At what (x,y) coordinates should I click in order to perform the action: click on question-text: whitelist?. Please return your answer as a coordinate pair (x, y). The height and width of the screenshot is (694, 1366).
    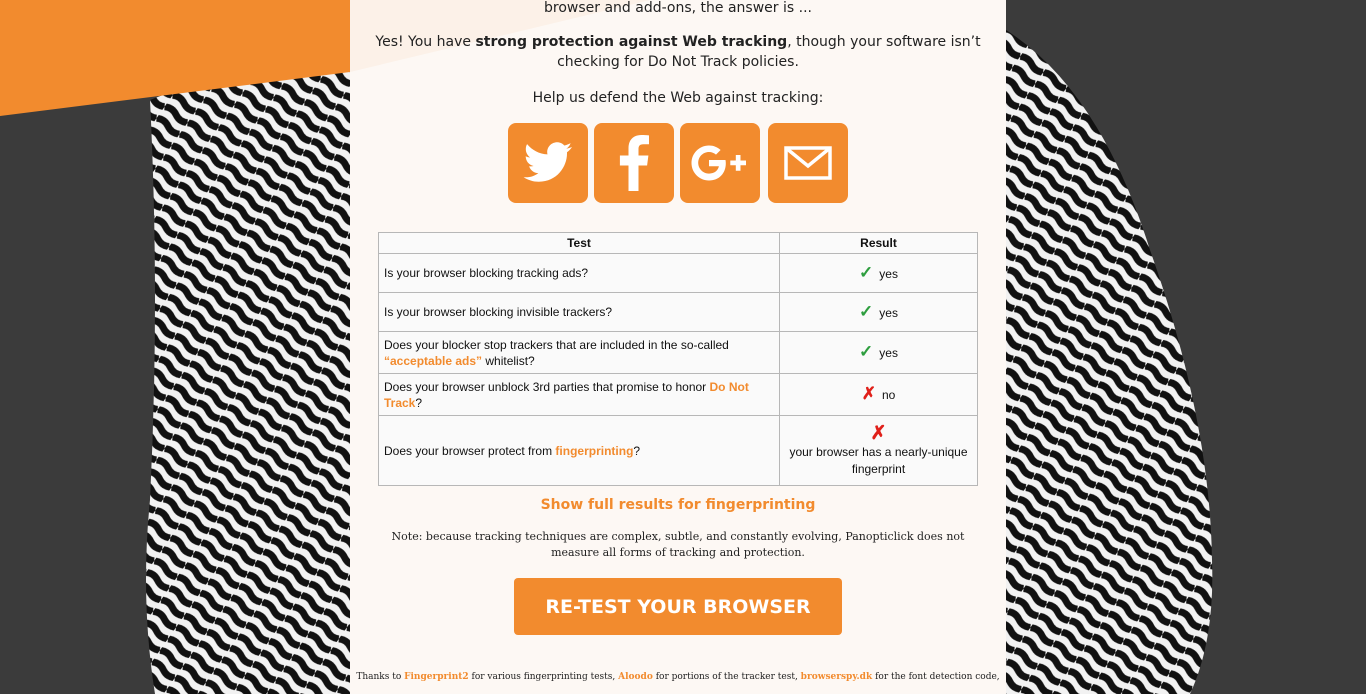
    Looking at the image, I should click on (508, 360).